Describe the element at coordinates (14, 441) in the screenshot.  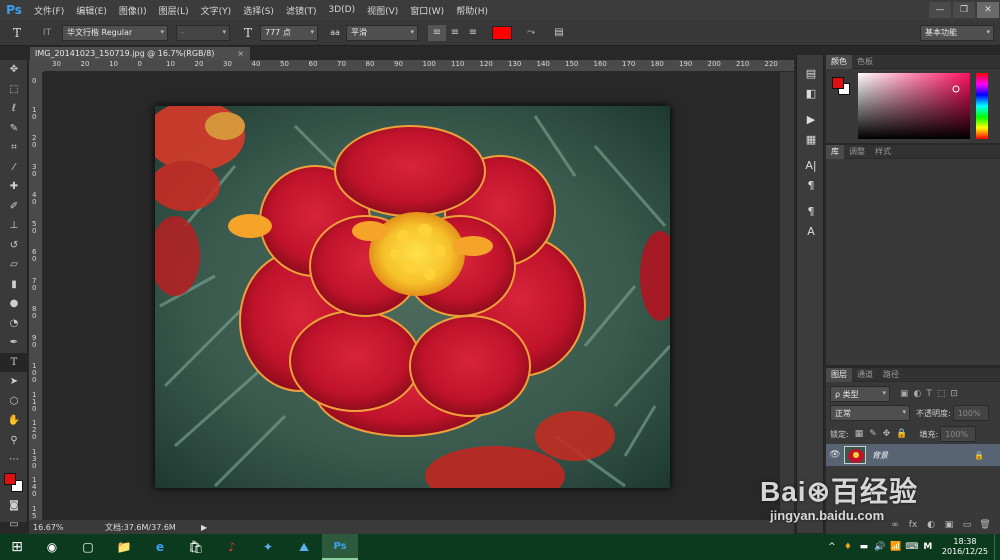
I see `zoom-tool-icon: ⚲` at that location.